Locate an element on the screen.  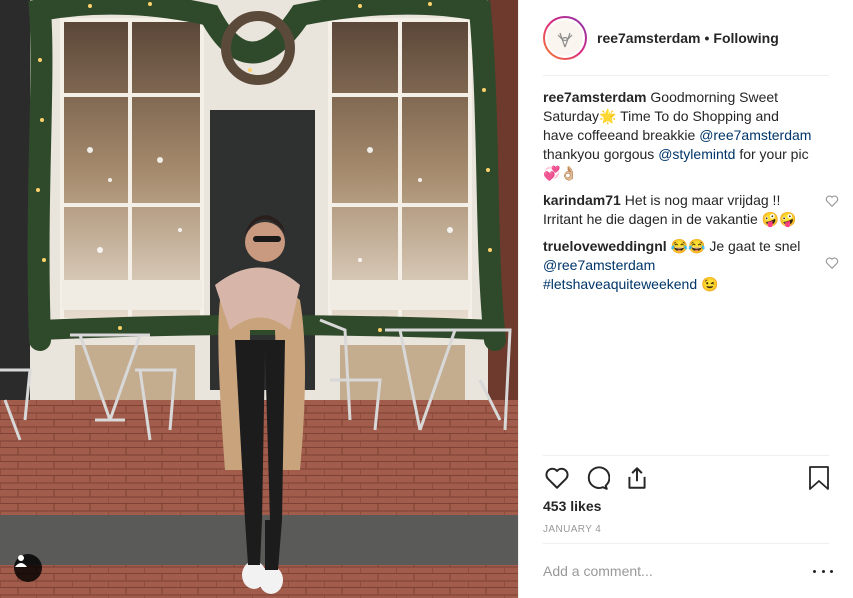
follow-status-button: Following is located at coordinates (745, 38).